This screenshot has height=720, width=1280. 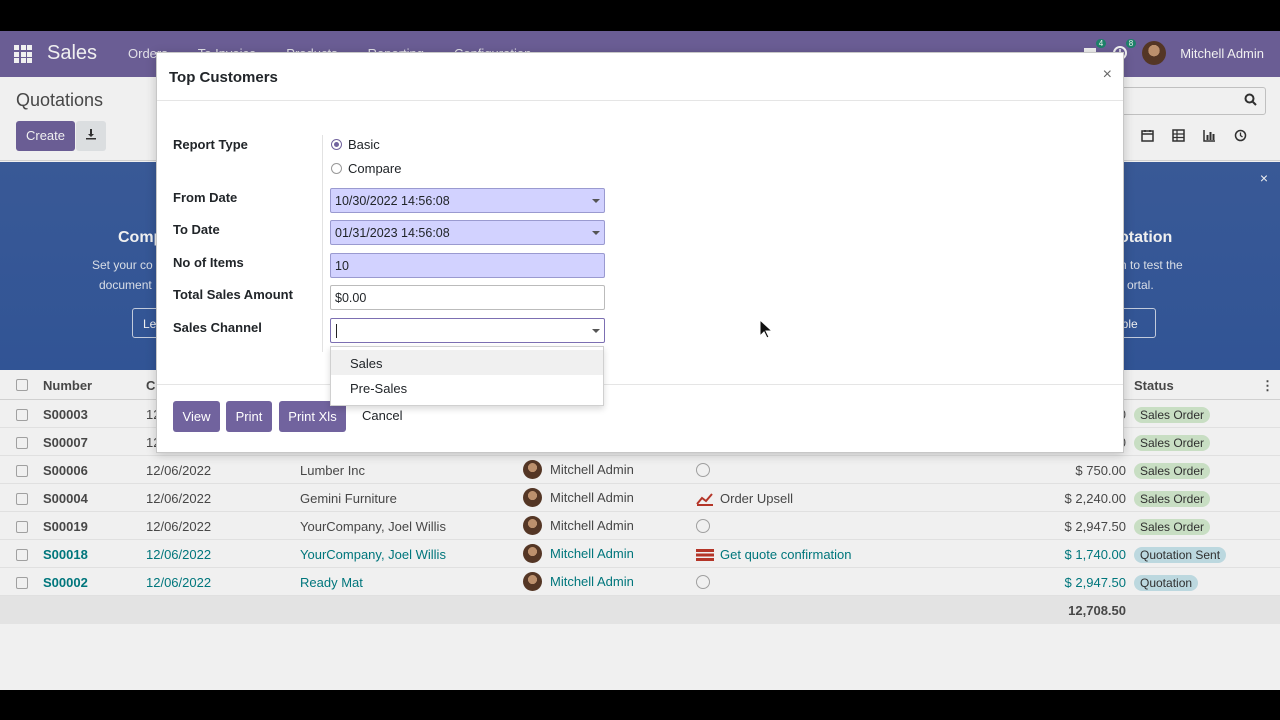 What do you see at coordinates (640, 419) in the screenshot?
I see `dialog-footer: View Print Print Xls Cancel` at bounding box center [640, 419].